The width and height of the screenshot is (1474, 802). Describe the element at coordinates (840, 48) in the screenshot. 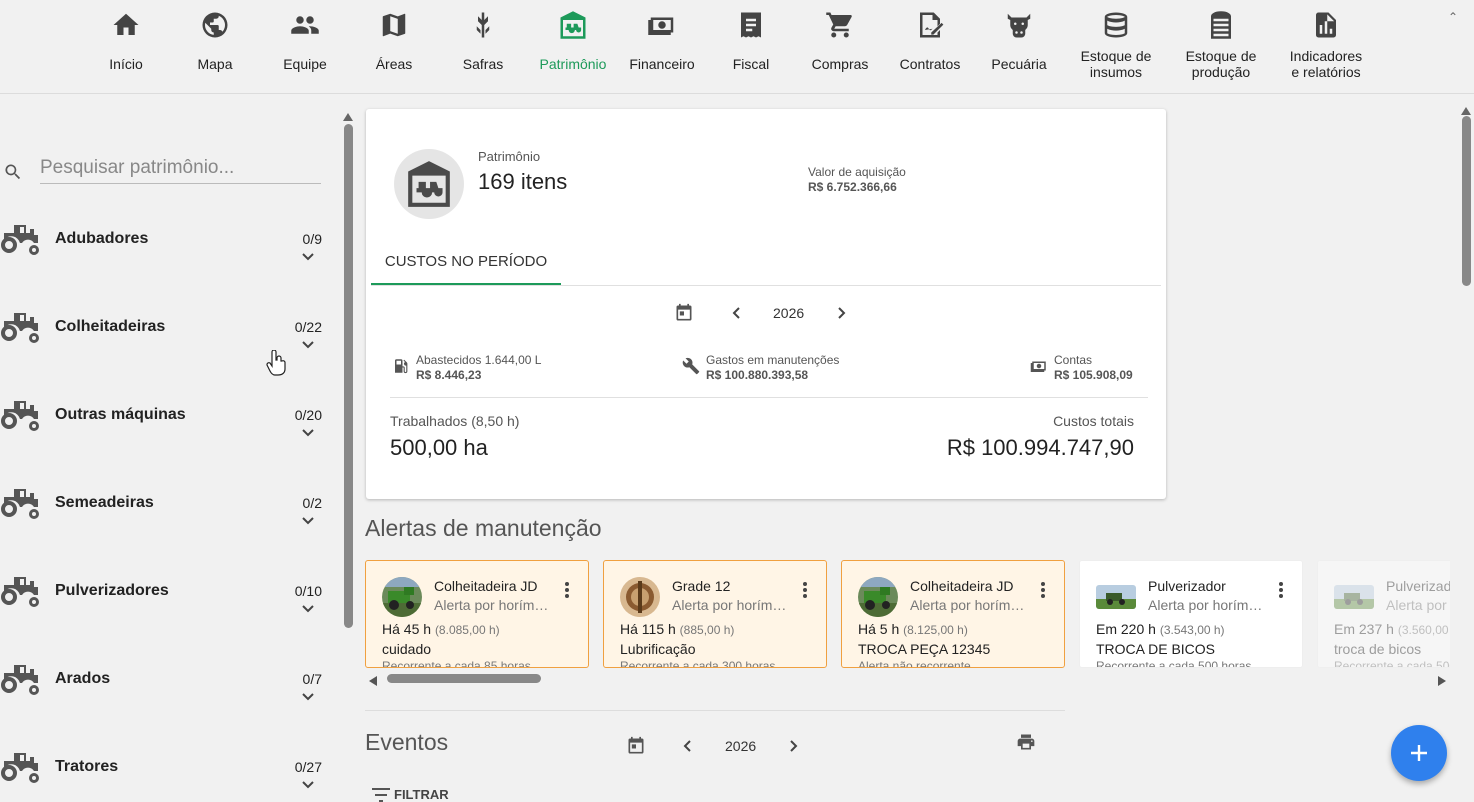

I see `nav-compras: Compras` at that location.